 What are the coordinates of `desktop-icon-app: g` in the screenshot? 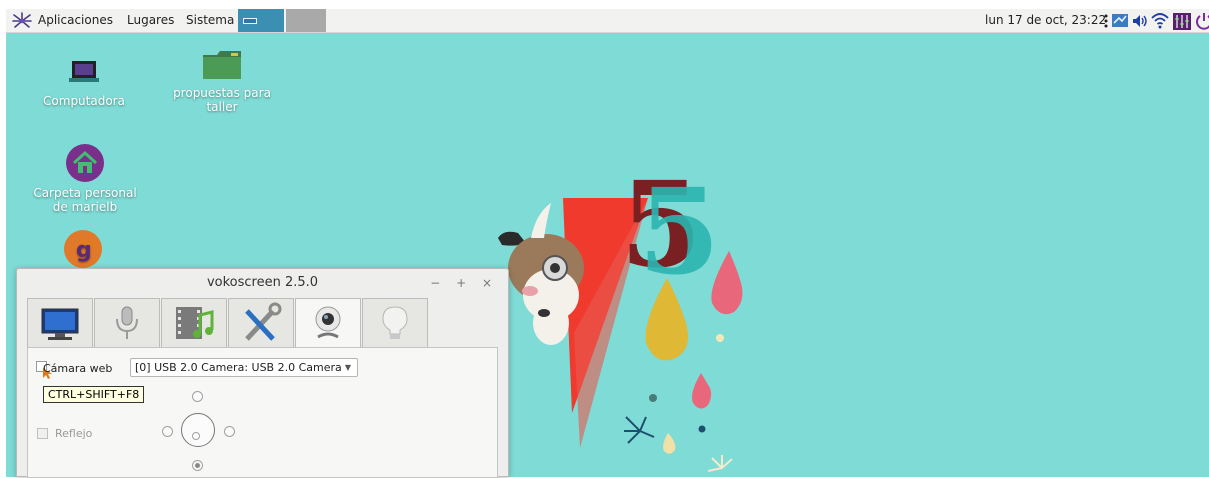 It's located at (83, 250).